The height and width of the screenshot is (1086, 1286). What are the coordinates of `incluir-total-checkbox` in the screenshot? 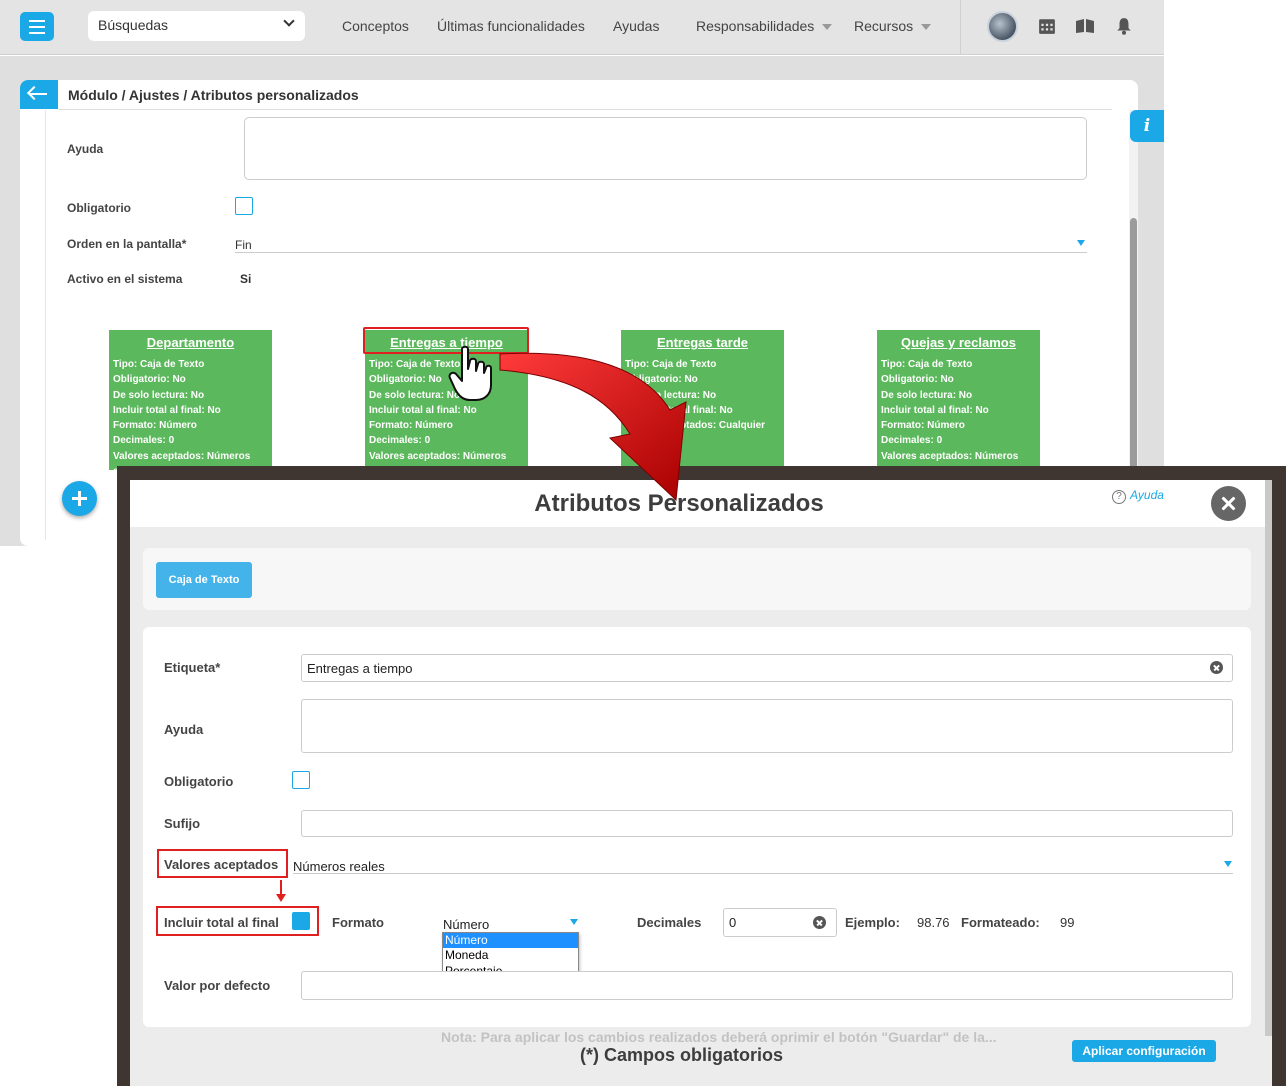 It's located at (301, 921).